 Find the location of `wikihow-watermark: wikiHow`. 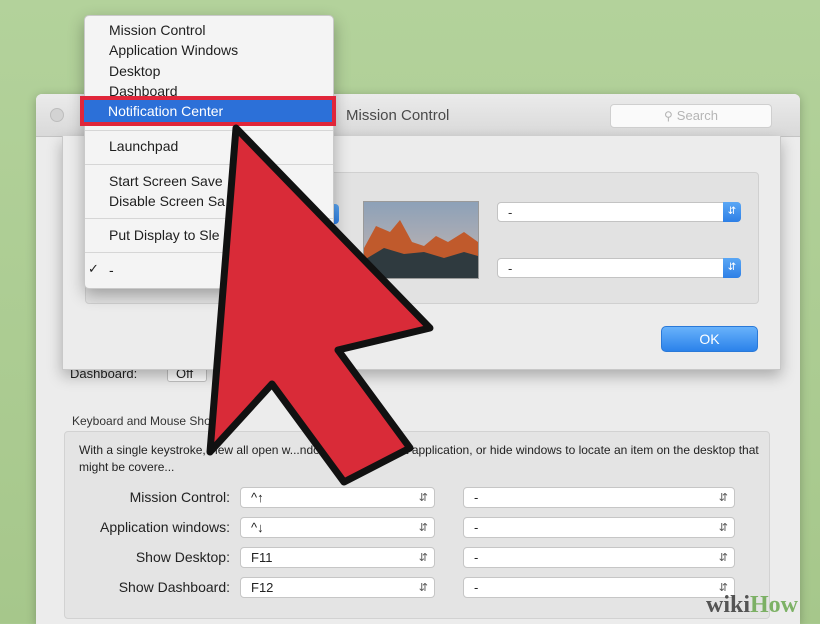

wikihow-watermark: wikiHow is located at coordinates (752, 605).